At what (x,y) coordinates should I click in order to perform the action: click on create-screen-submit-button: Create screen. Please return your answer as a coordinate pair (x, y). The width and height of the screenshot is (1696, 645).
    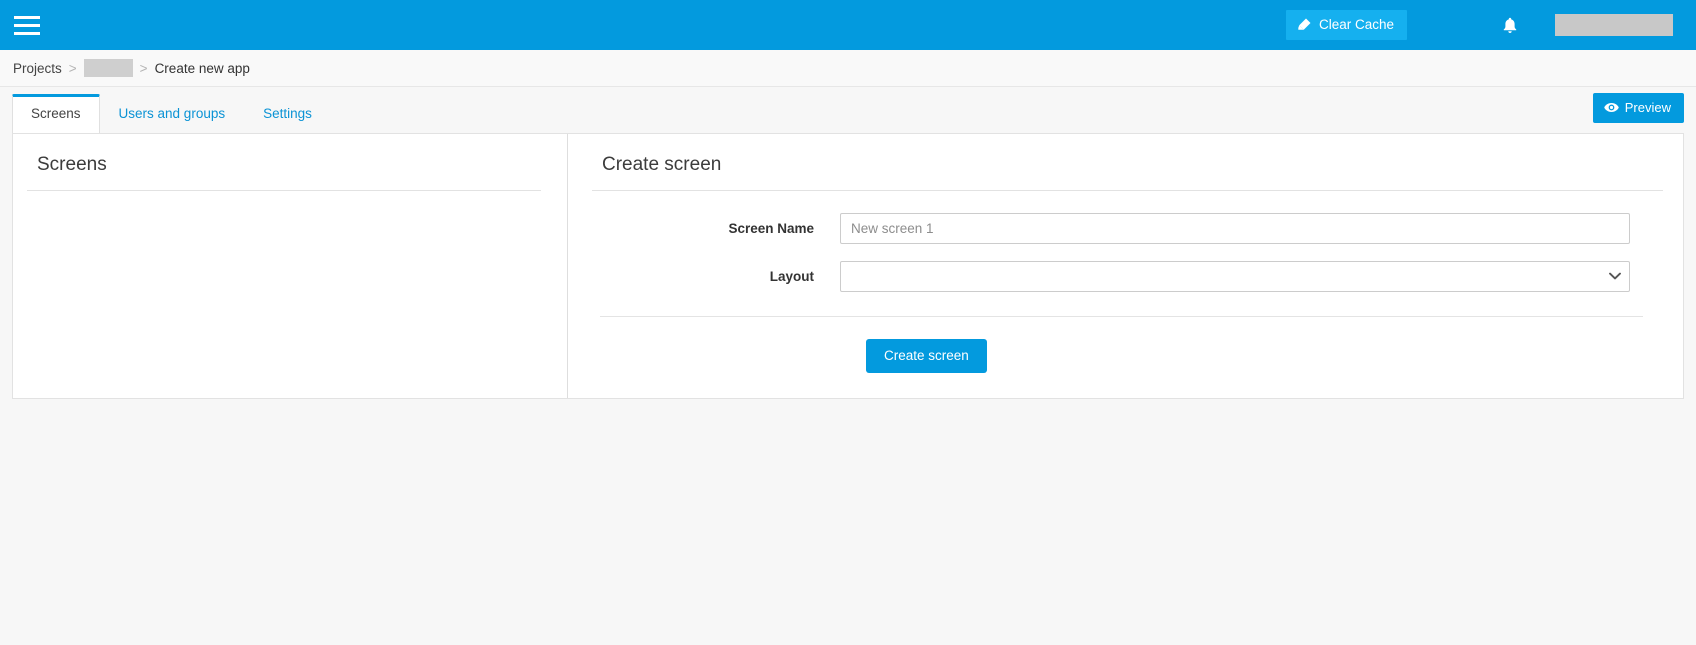
    Looking at the image, I should click on (926, 356).